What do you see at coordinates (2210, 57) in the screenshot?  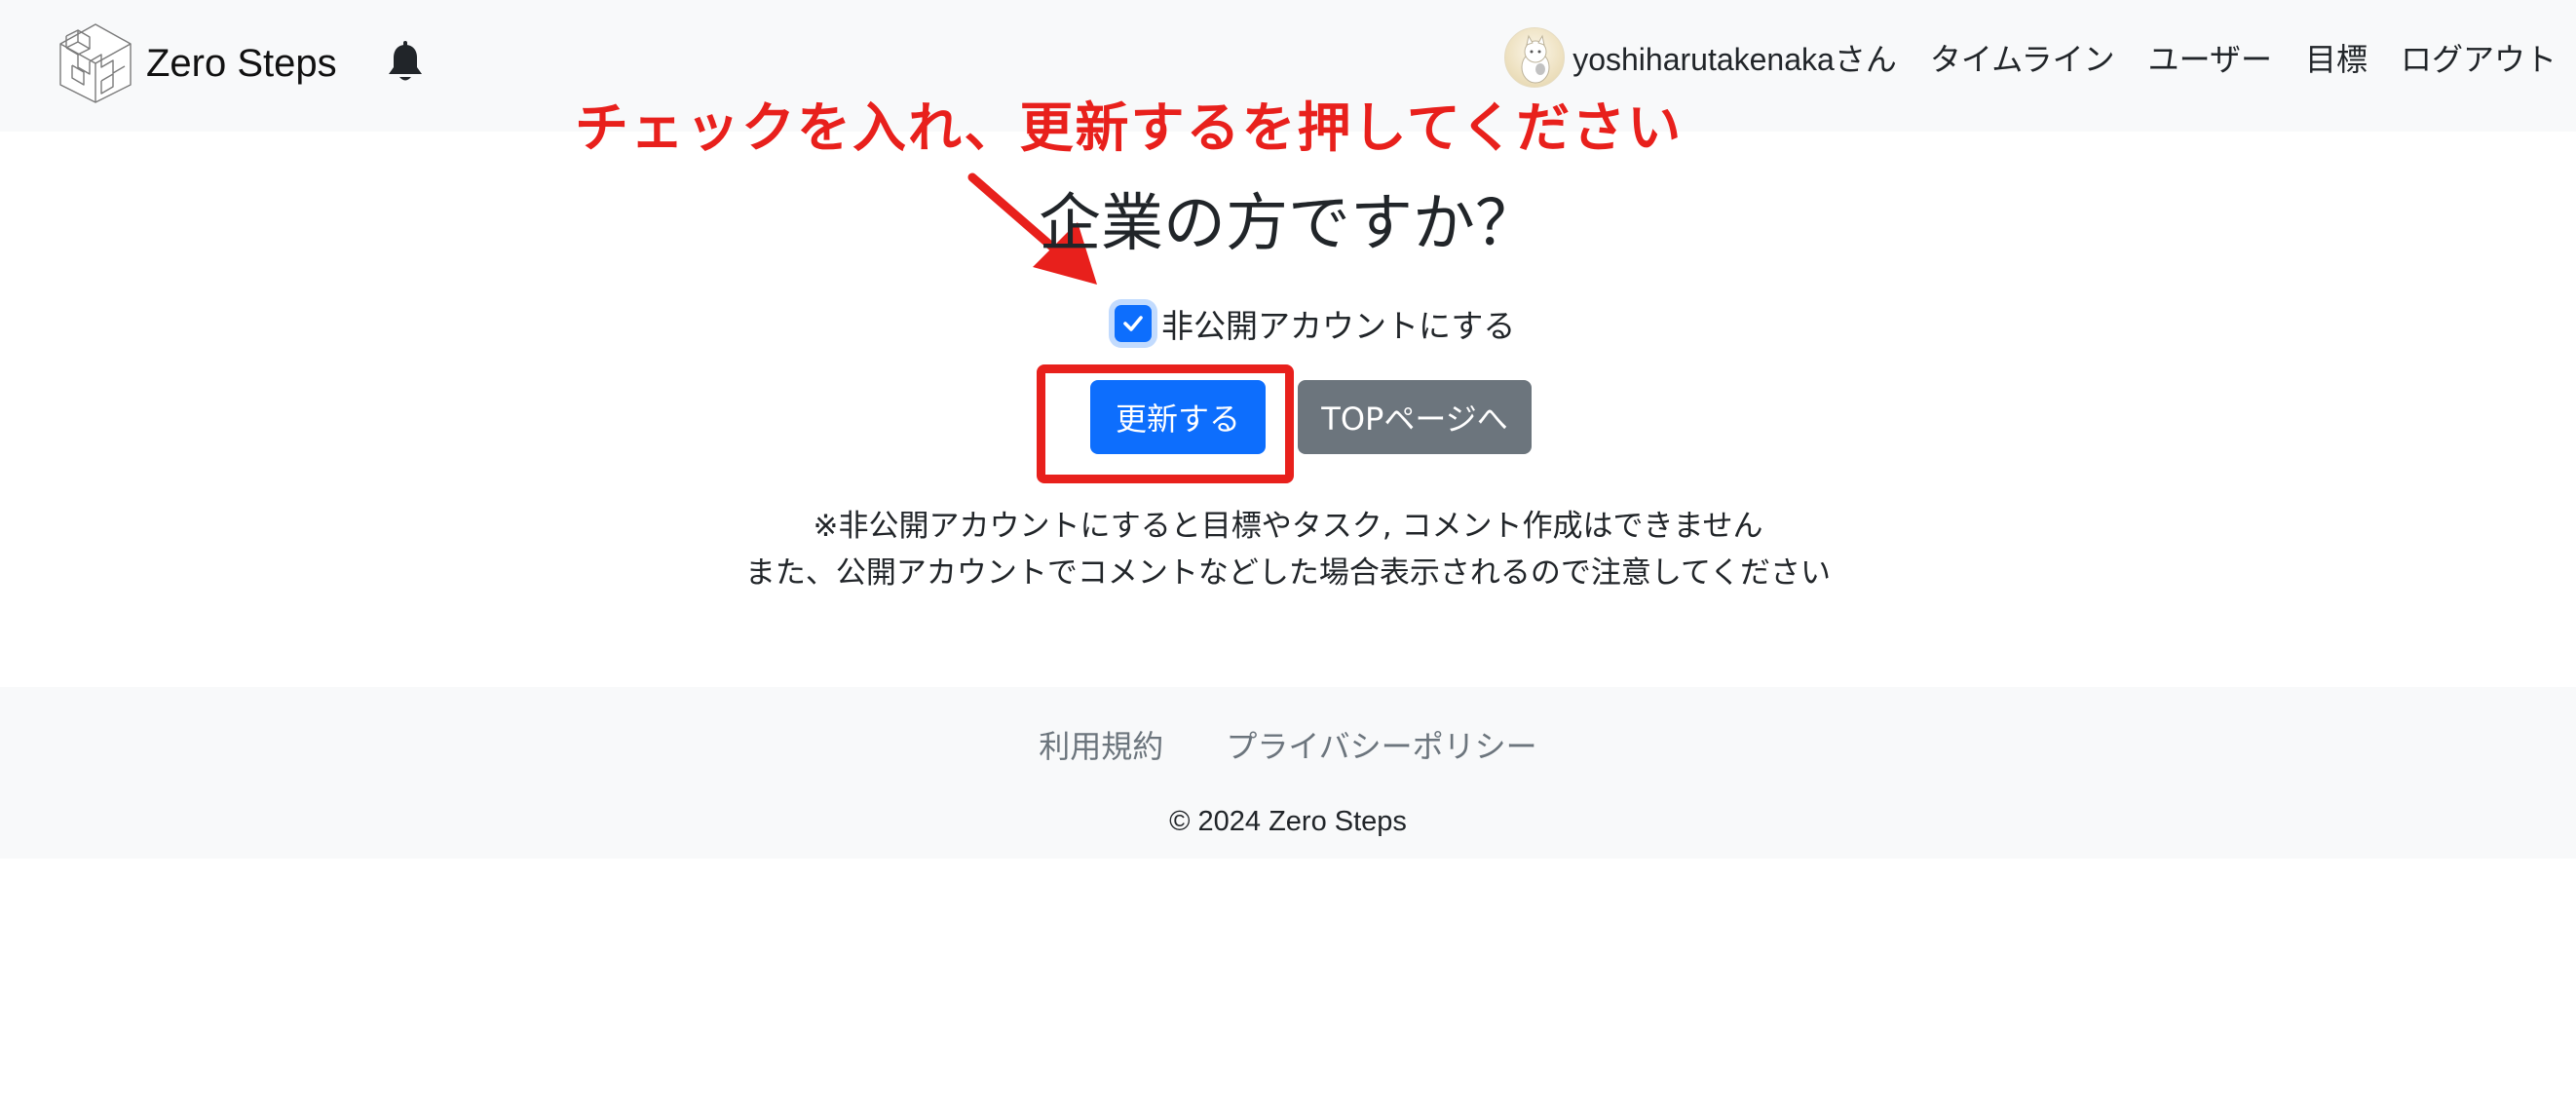 I see `nav-link-users: ユーザー` at bounding box center [2210, 57].